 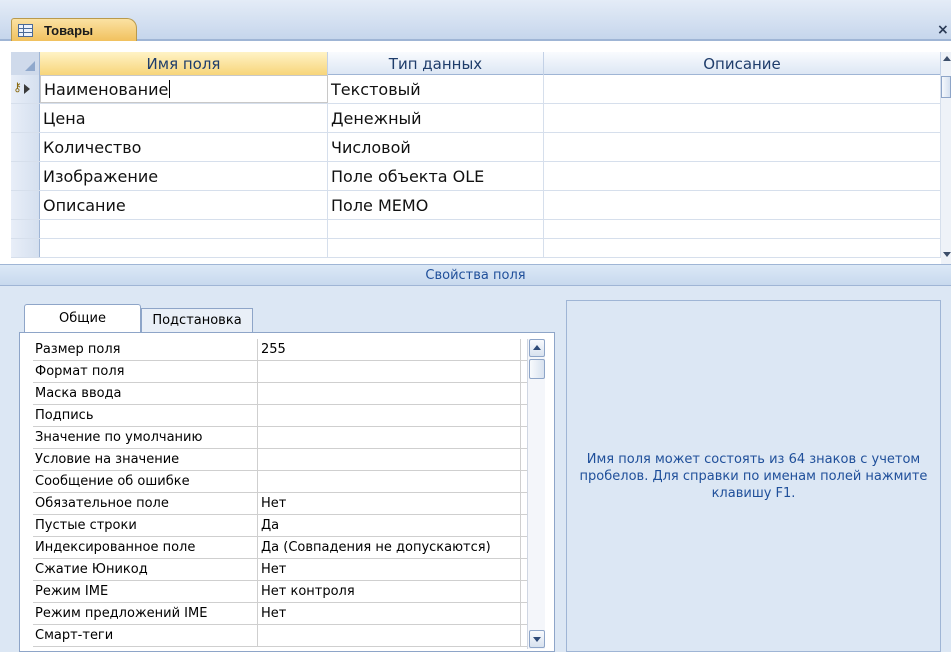 What do you see at coordinates (184, 89) in the screenshot?
I see `field-name-cell: Наименование` at bounding box center [184, 89].